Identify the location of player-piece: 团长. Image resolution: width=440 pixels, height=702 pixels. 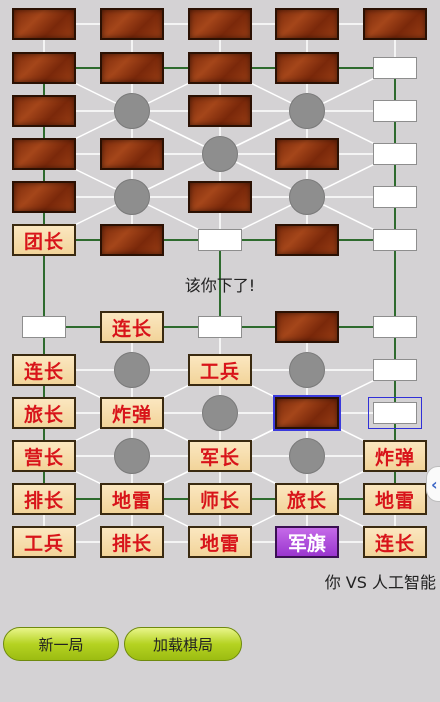
(44, 240).